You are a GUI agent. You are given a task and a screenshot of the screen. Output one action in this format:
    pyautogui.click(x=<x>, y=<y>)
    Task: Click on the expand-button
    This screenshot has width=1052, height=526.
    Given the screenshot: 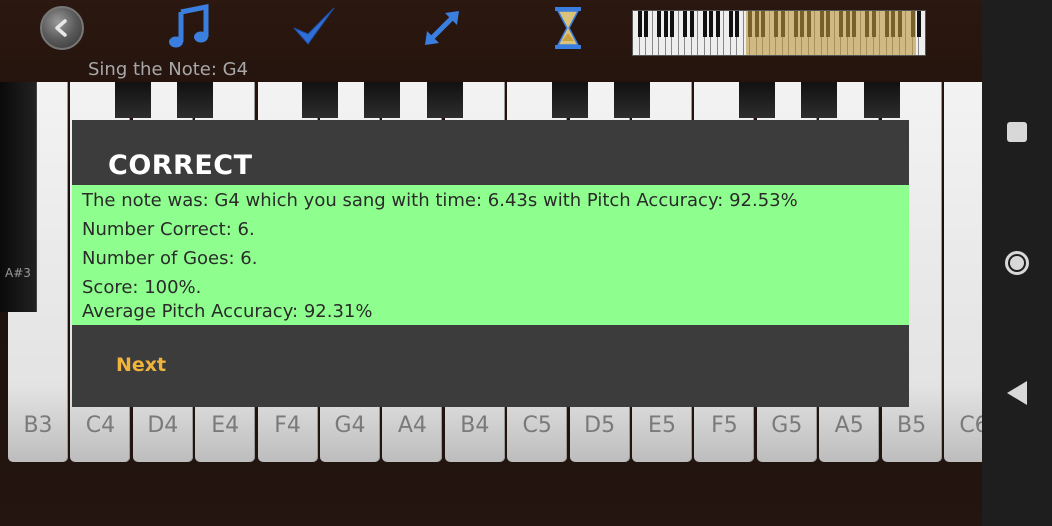 What is the action you would take?
    pyautogui.click(x=442, y=28)
    